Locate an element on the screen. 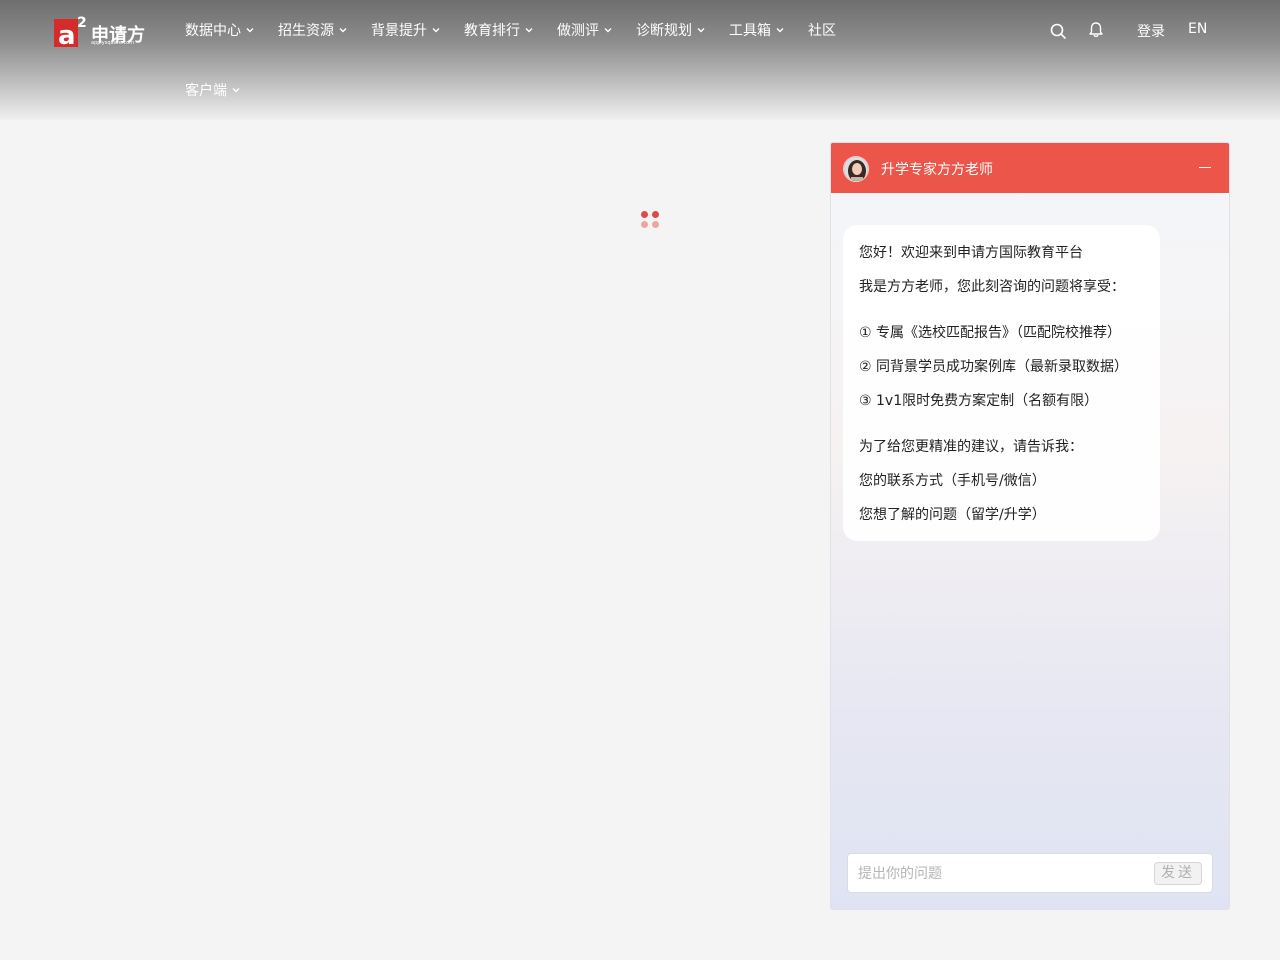 Image resolution: width=1280 pixels, height=960 pixels. nav-item-planning: 诊断规划 is located at coordinates (671, 30).